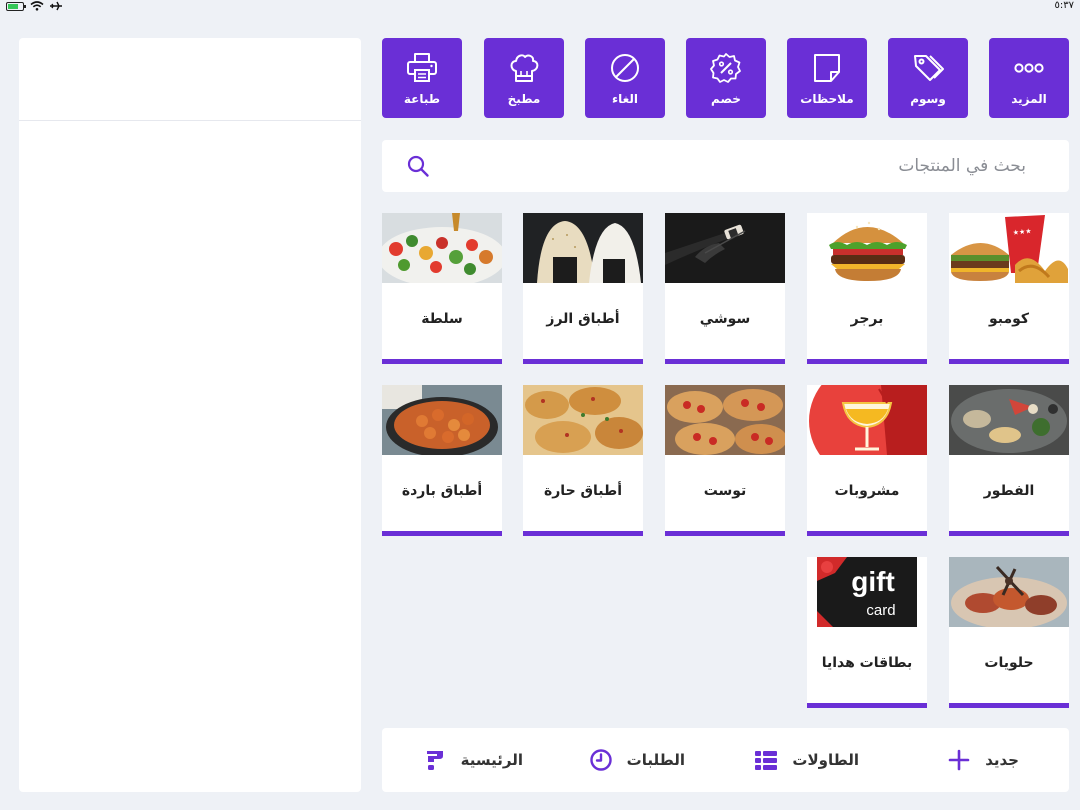 The height and width of the screenshot is (810, 1080). Describe the element at coordinates (725, 491) in the screenshot. I see `product-name: توست` at that location.